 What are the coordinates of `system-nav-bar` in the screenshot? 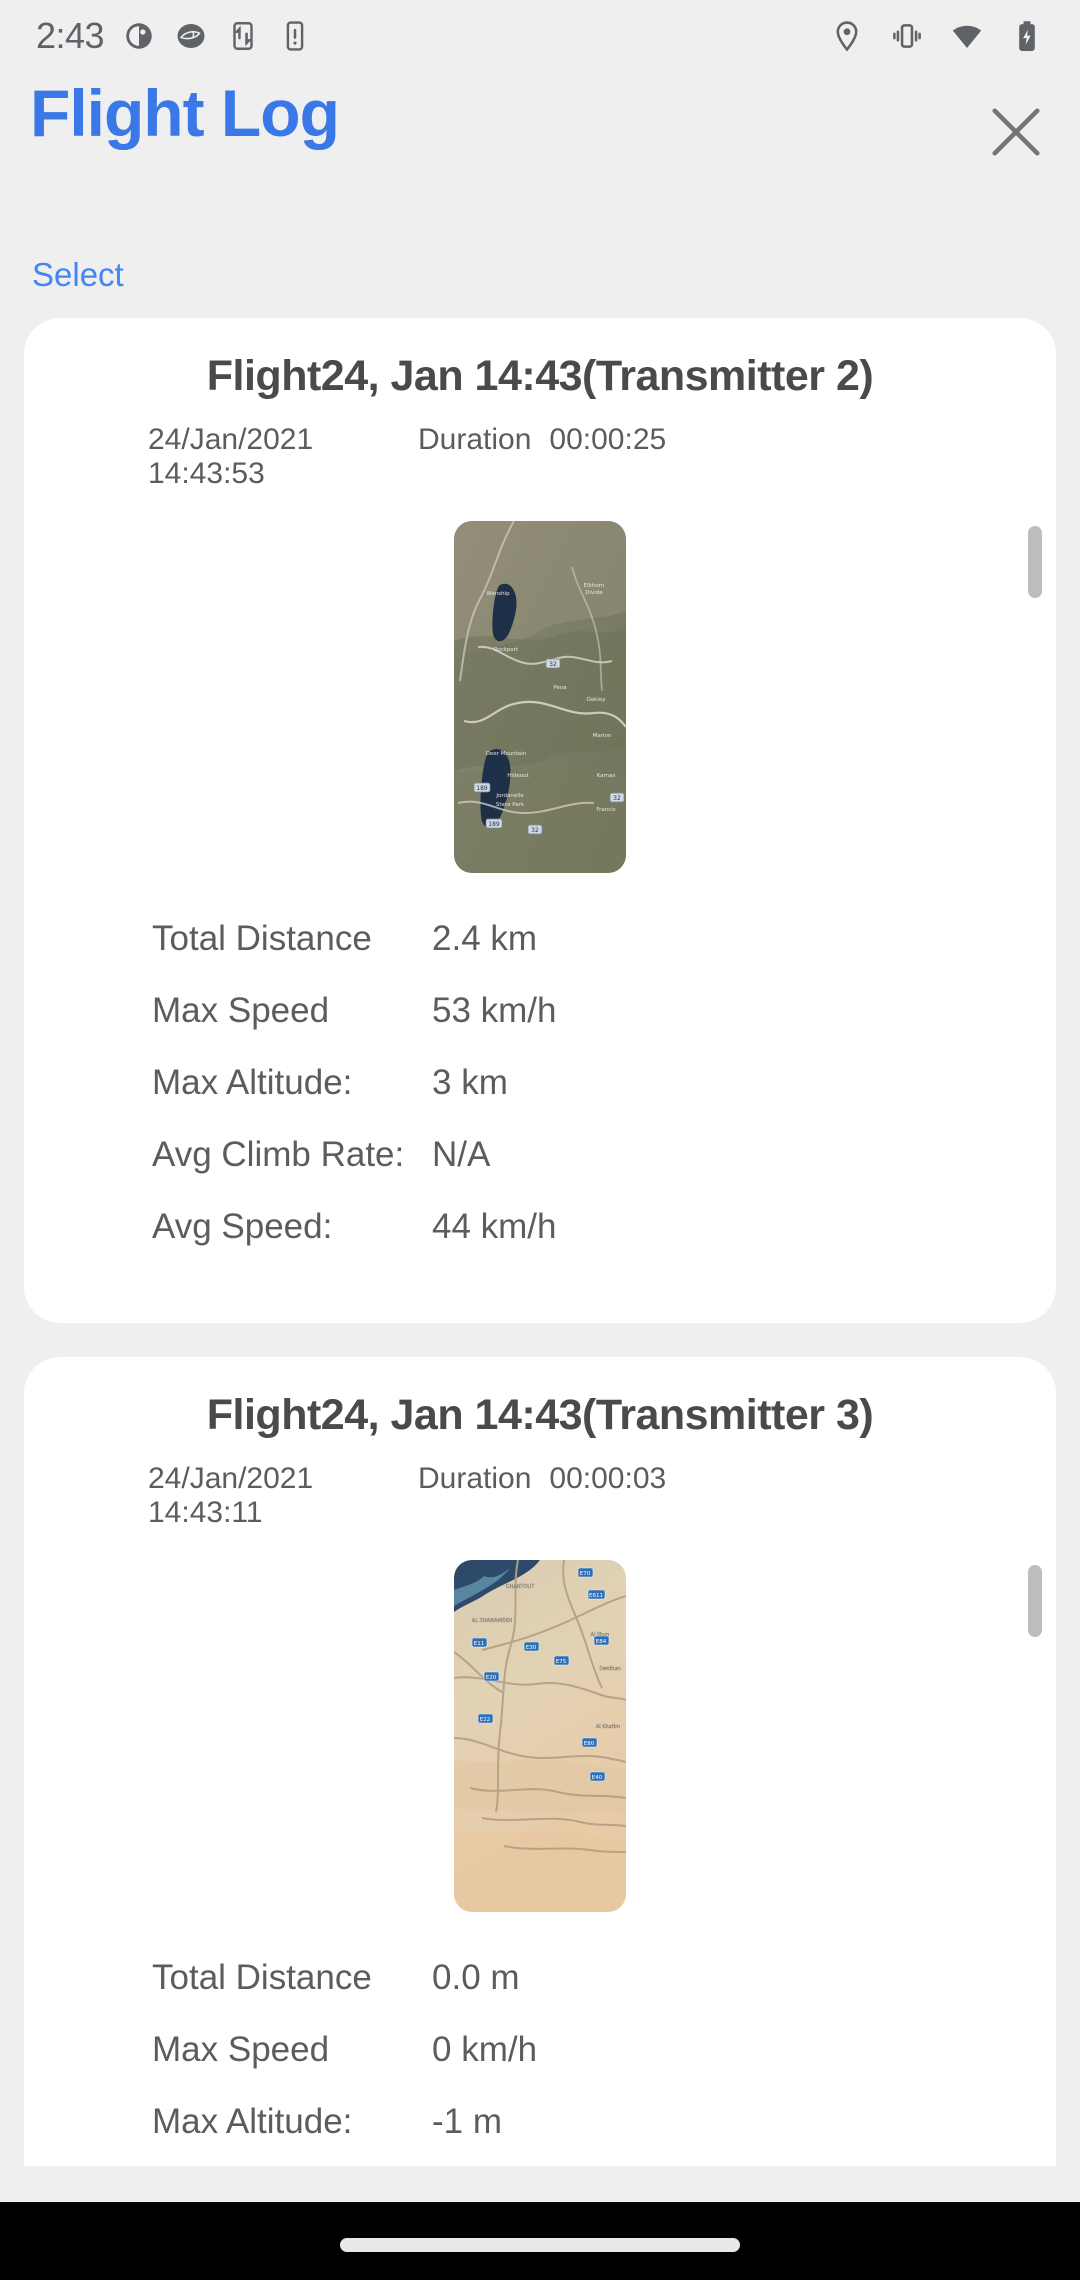 It's located at (540, 2241).